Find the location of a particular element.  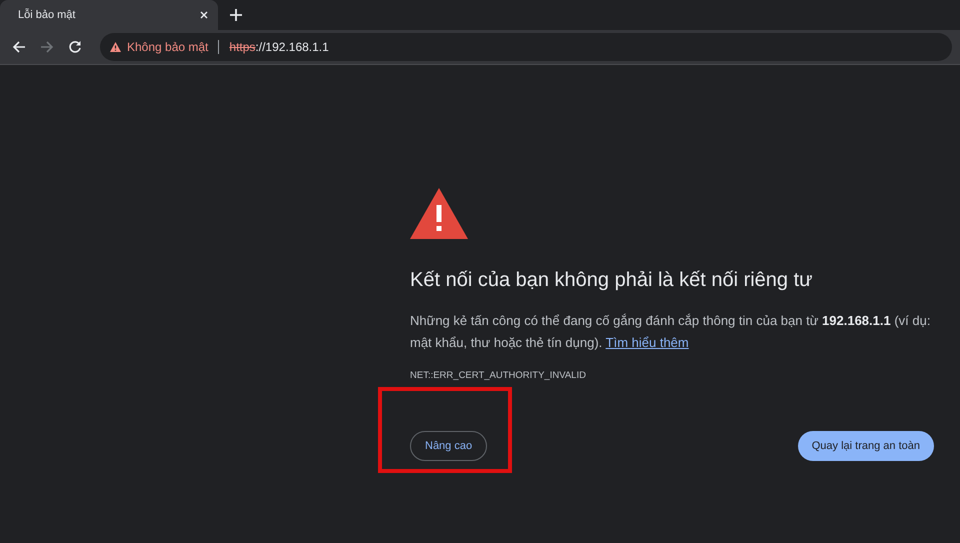

learn-more-link: Tìm hiểu thêm is located at coordinates (647, 342).